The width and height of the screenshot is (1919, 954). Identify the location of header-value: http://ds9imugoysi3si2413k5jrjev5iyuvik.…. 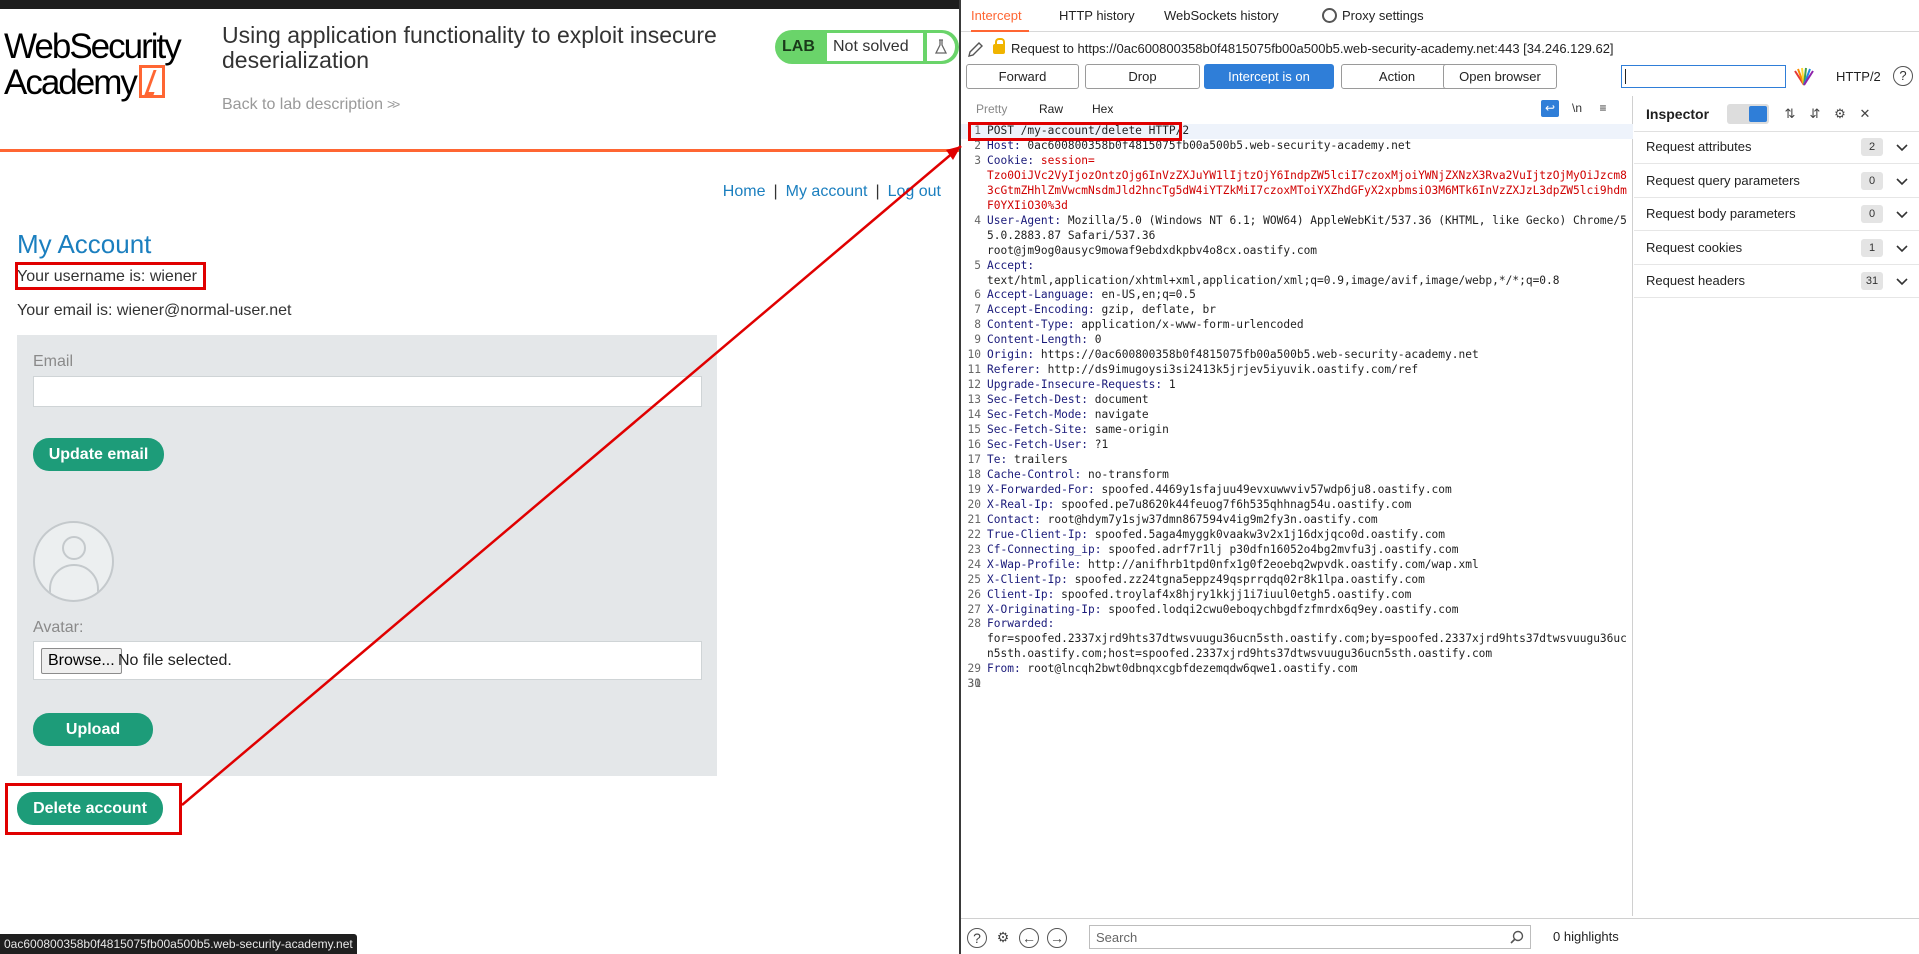
(1229, 370).